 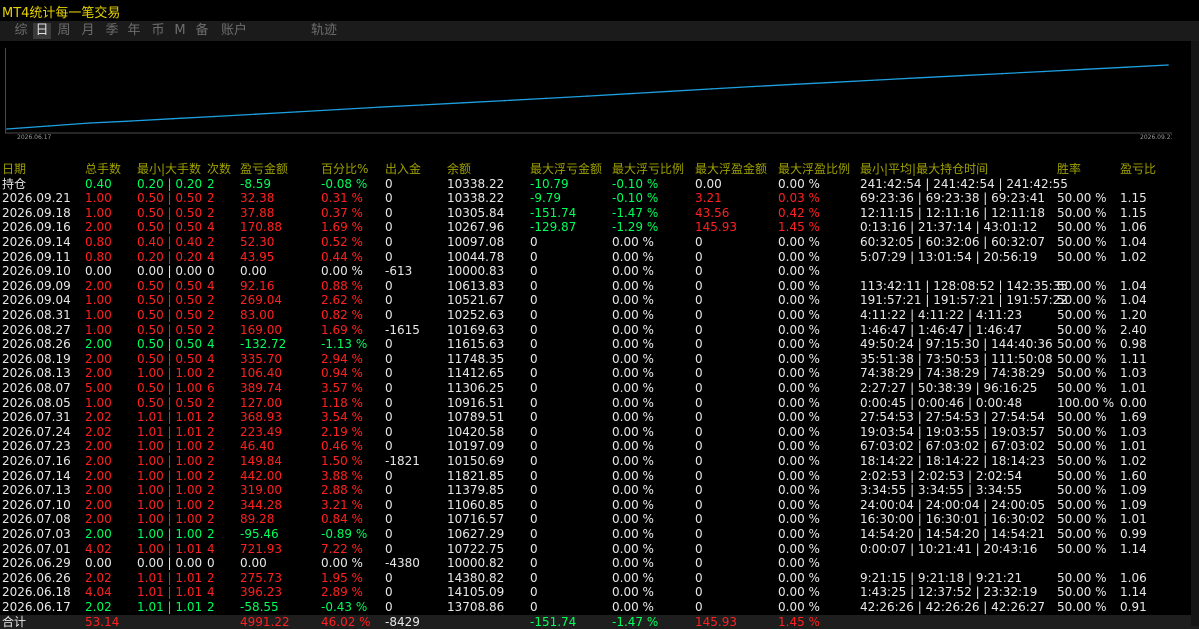 I want to click on header-win-rate: 胜率, so click(x=1069, y=169).